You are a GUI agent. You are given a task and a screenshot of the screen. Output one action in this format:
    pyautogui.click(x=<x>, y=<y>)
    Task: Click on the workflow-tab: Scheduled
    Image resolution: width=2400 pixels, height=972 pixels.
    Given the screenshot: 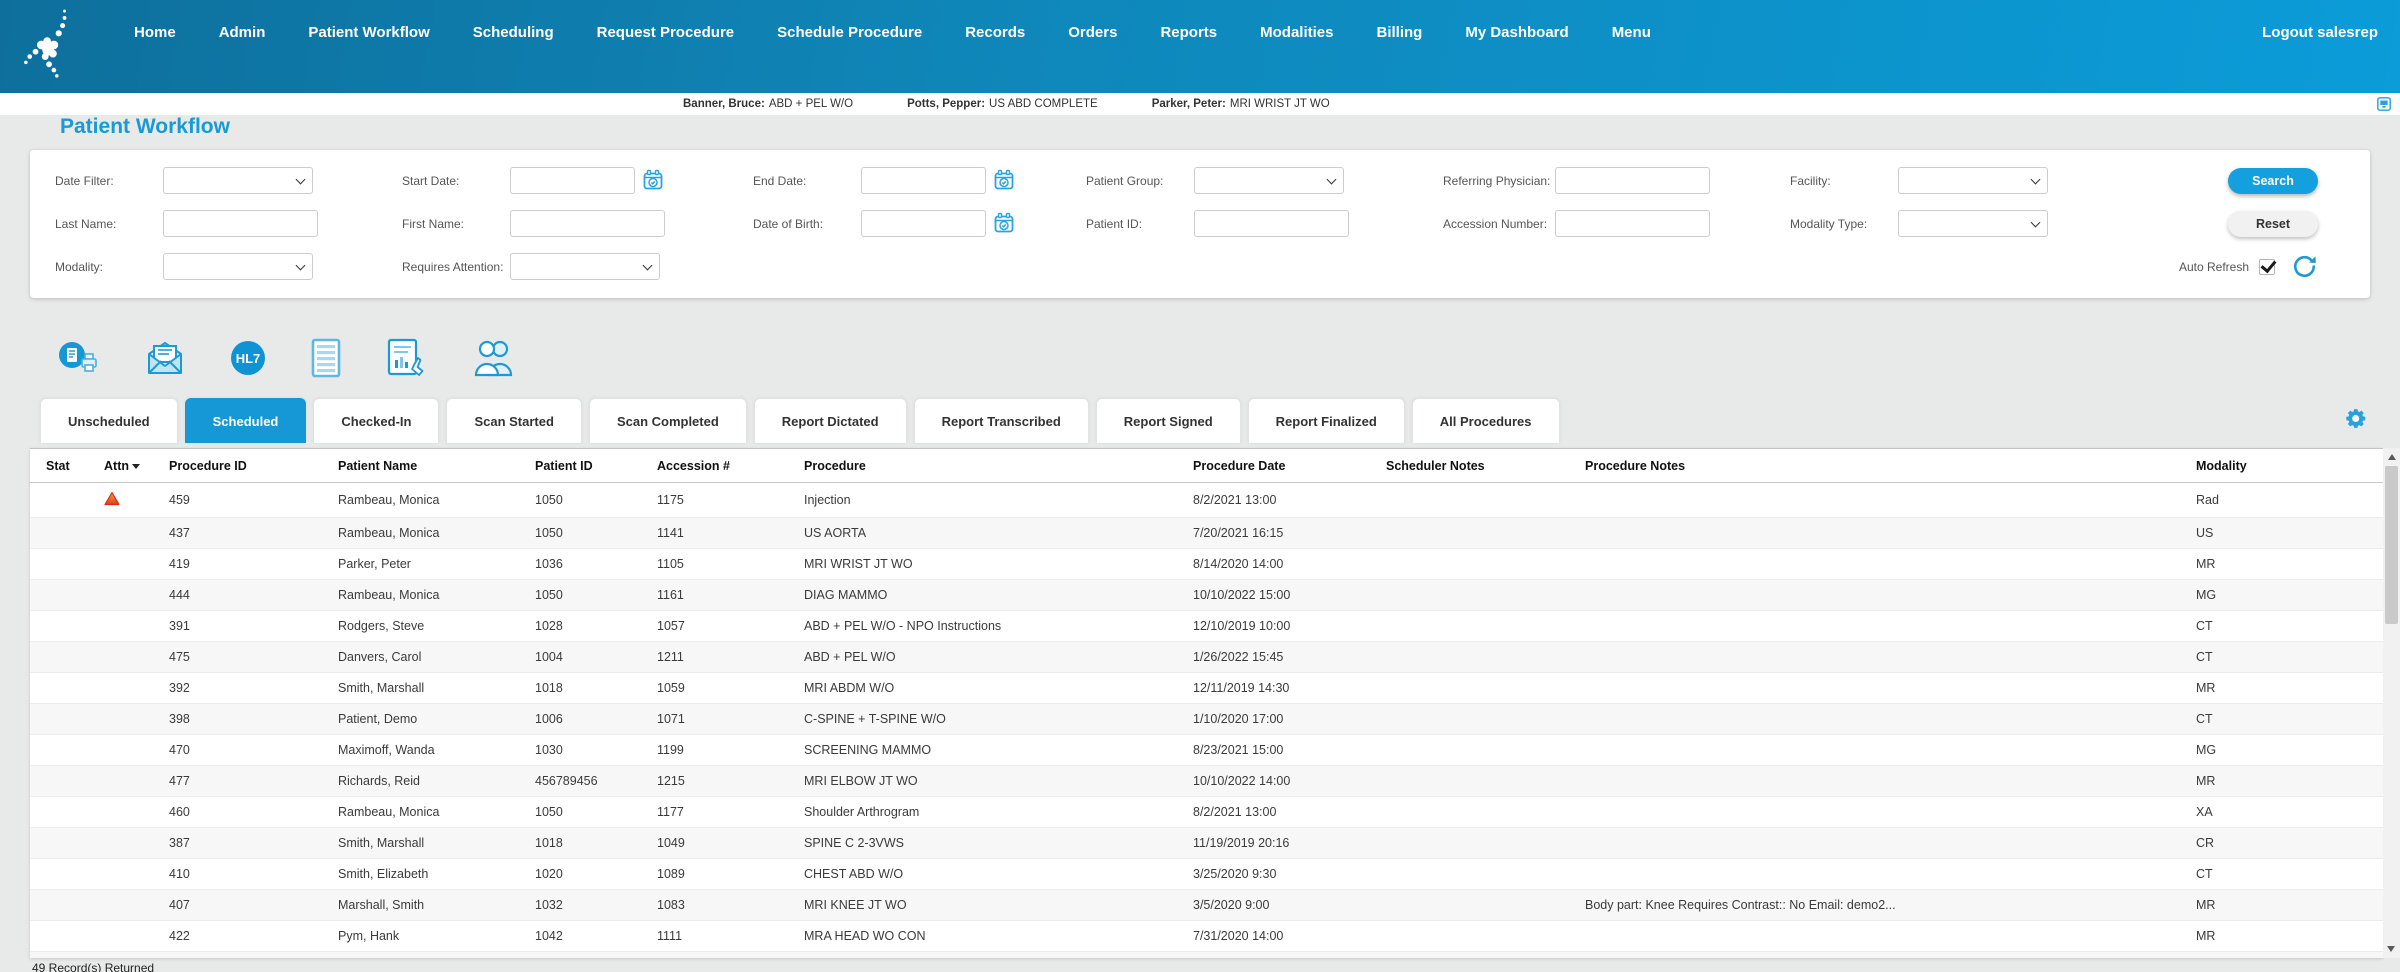 What is the action you would take?
    pyautogui.click(x=245, y=420)
    